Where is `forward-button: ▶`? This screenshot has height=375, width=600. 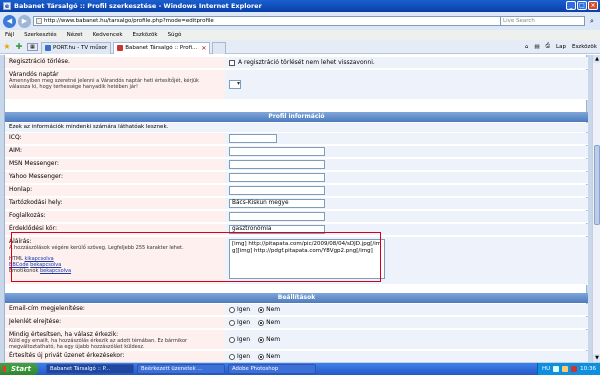
forward-button: ▶ is located at coordinates (24, 21).